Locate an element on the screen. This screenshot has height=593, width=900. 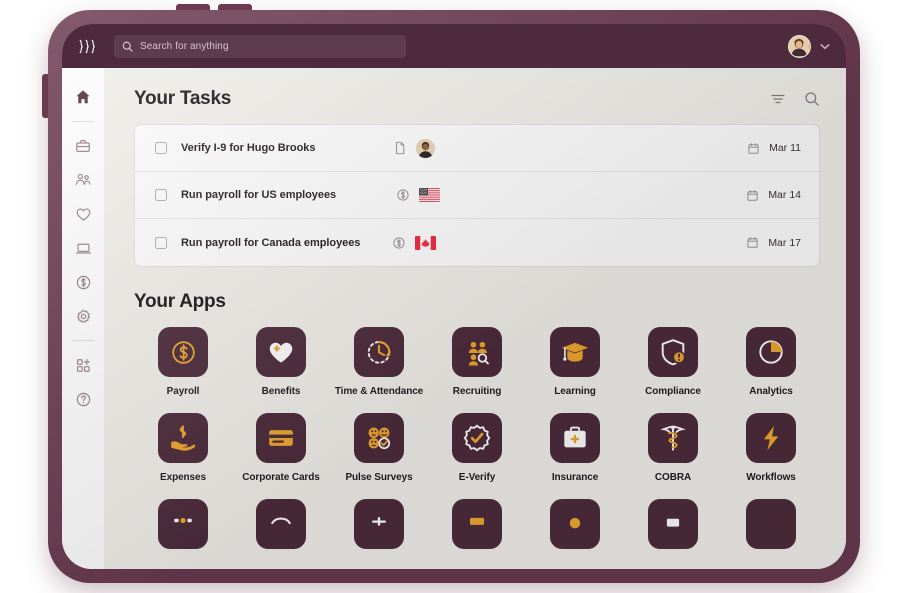
app-tile-everify: E-Verify is located at coordinates (477, 448).